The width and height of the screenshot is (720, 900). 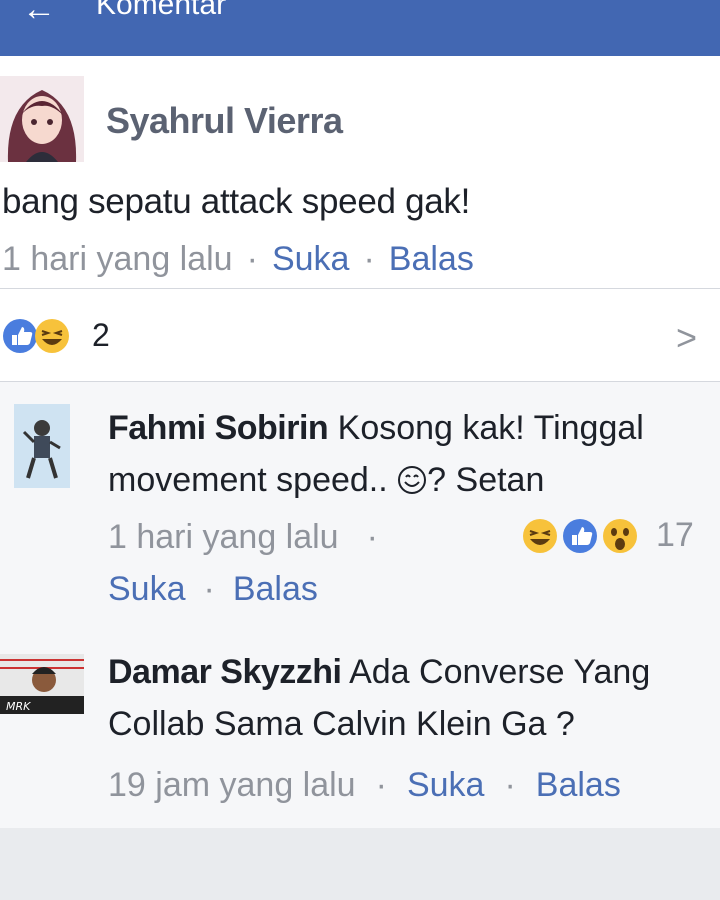 I want to click on comment-time: 1 hari yang lalu, so click(x=117, y=259).